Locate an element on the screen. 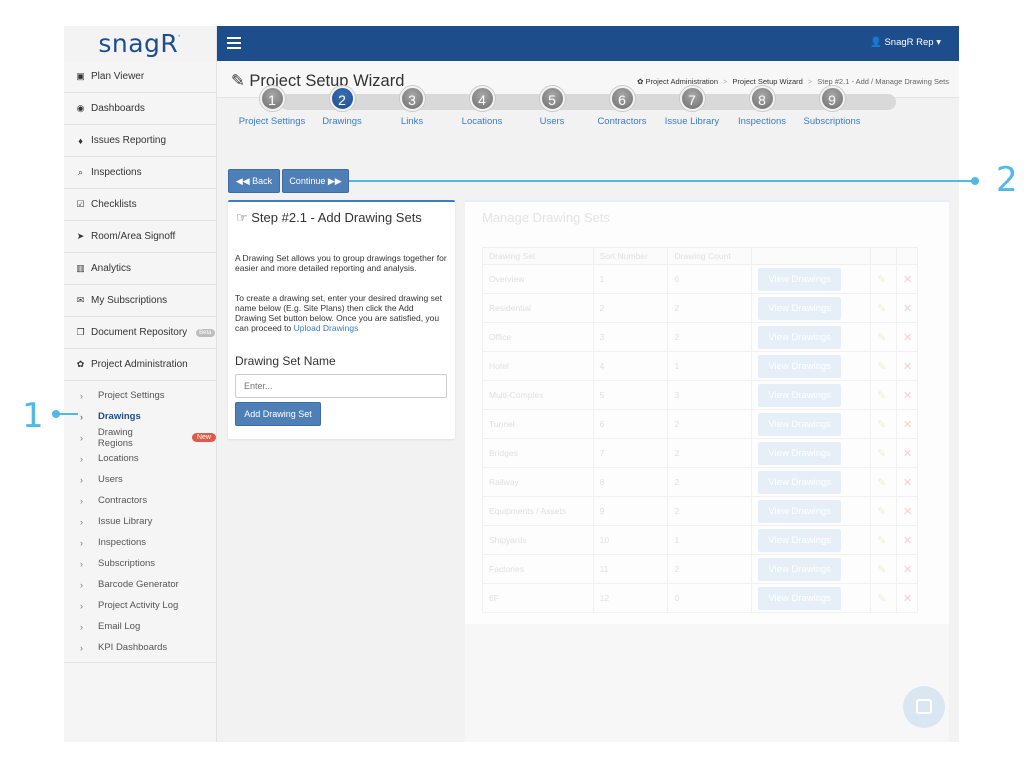 This screenshot has width=1024, height=768. chat-launcher-button is located at coordinates (924, 707).